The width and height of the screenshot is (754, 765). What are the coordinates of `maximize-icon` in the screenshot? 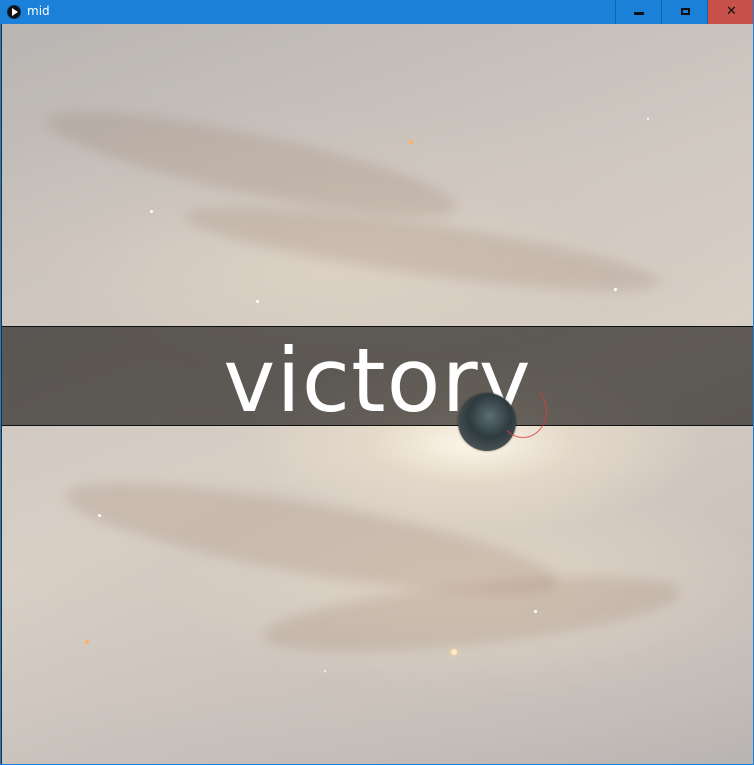 It's located at (685, 11).